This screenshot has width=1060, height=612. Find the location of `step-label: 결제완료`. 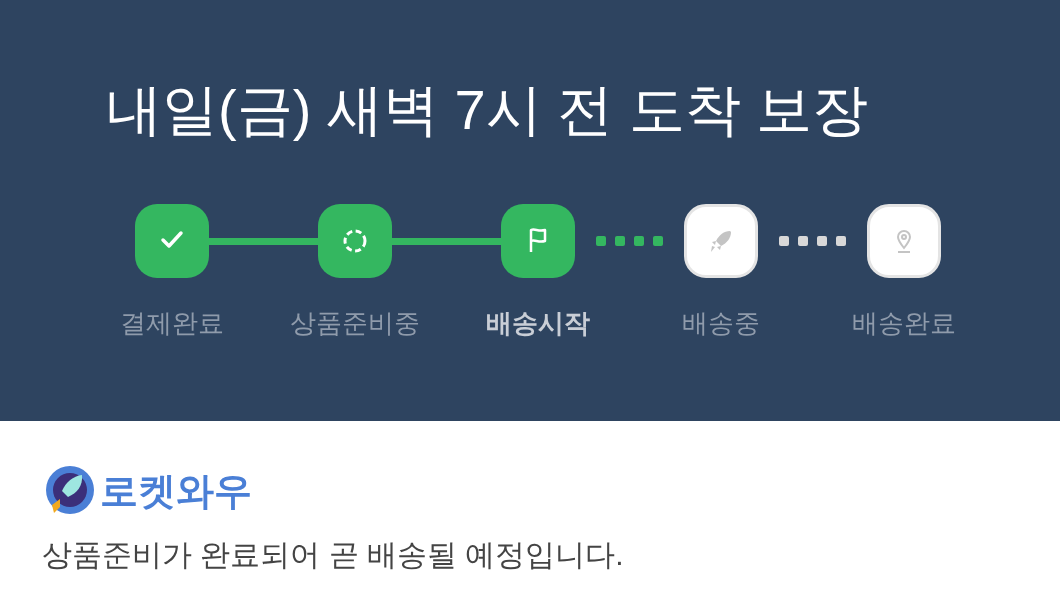

step-label: 결제완료 is located at coordinates (171, 323).